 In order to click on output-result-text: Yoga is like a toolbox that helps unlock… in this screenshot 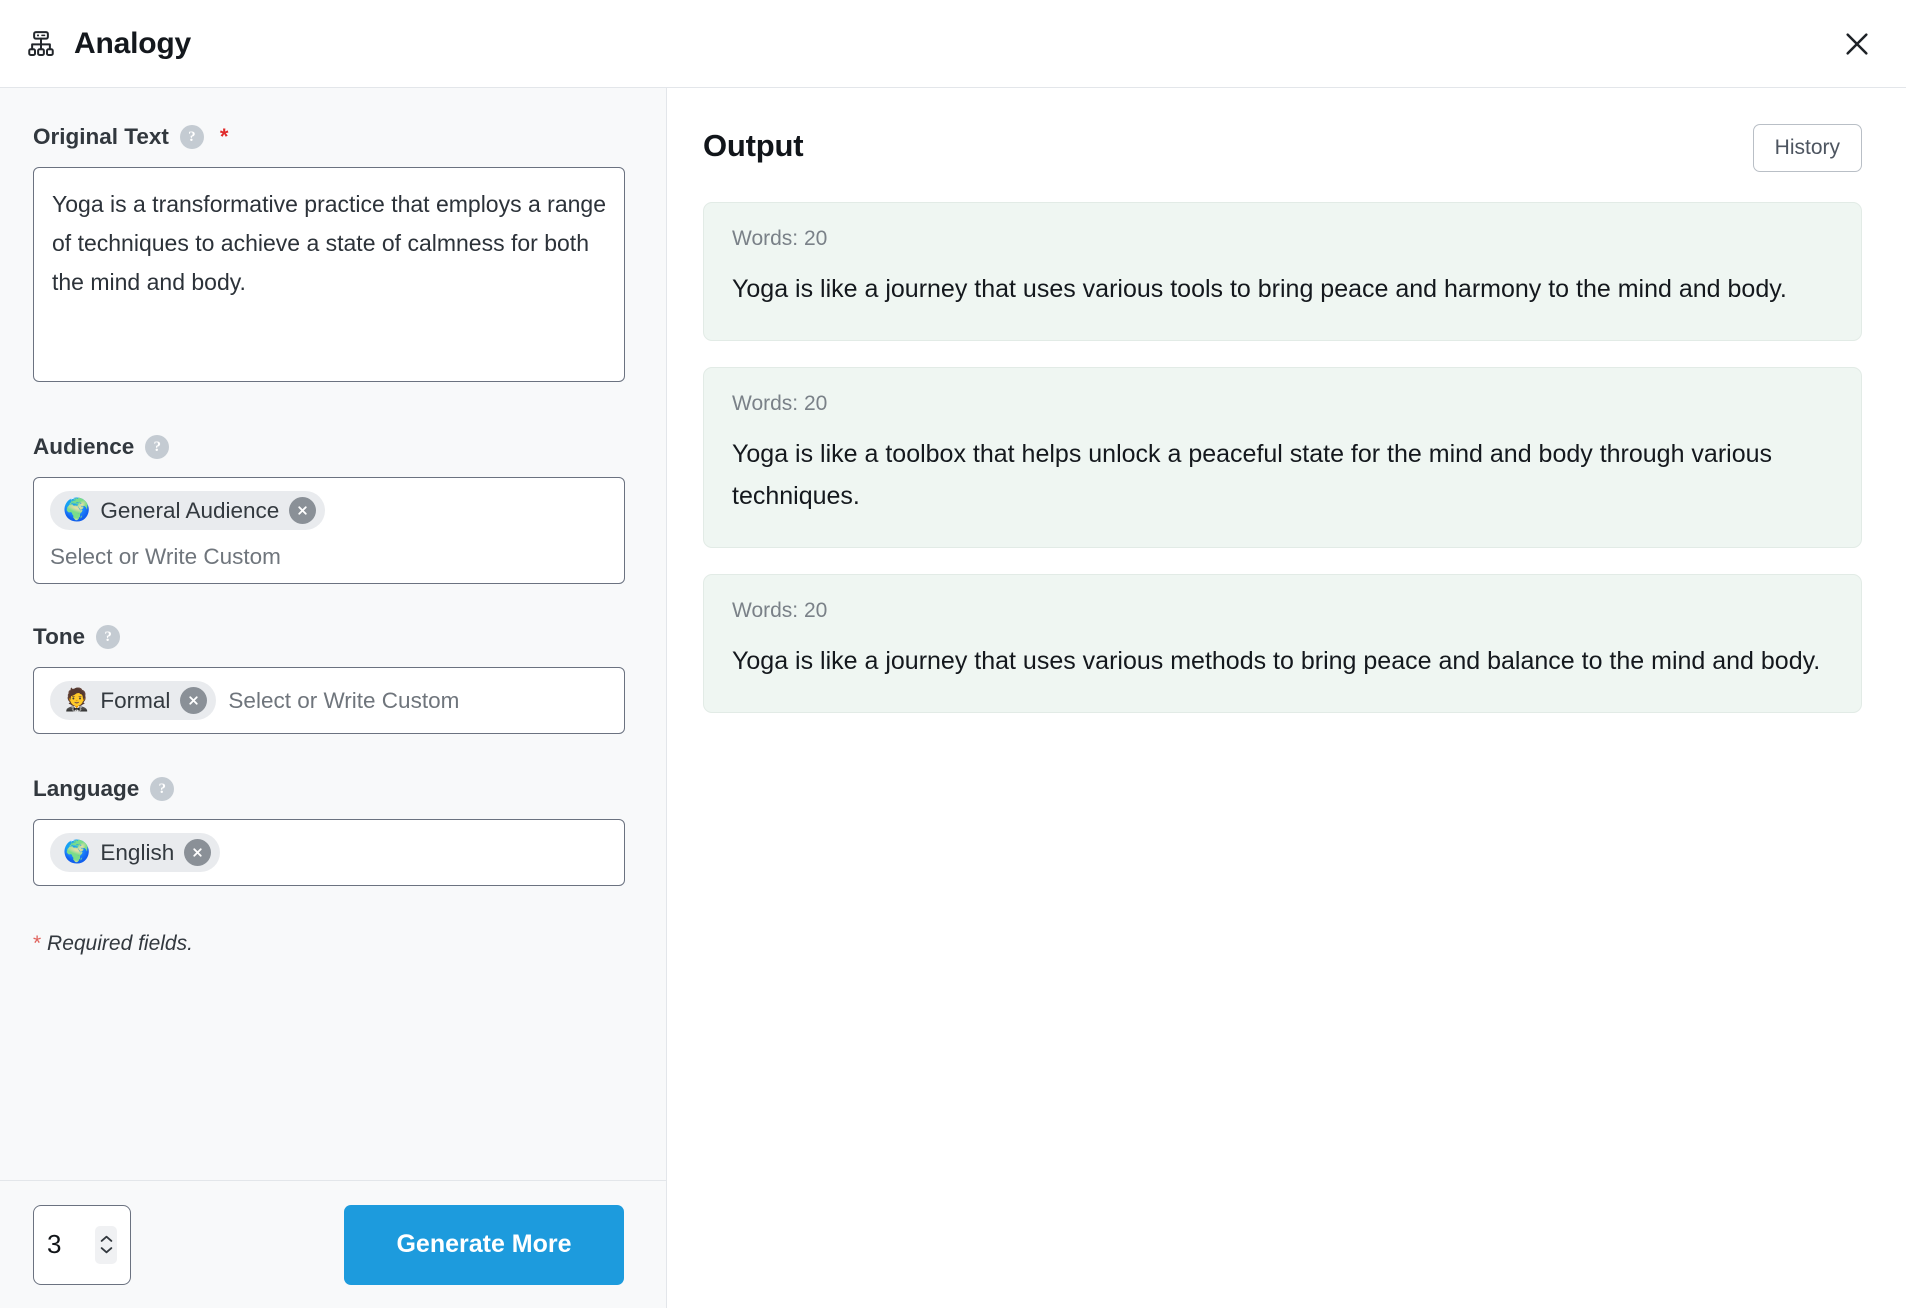, I will do `click(1252, 475)`.